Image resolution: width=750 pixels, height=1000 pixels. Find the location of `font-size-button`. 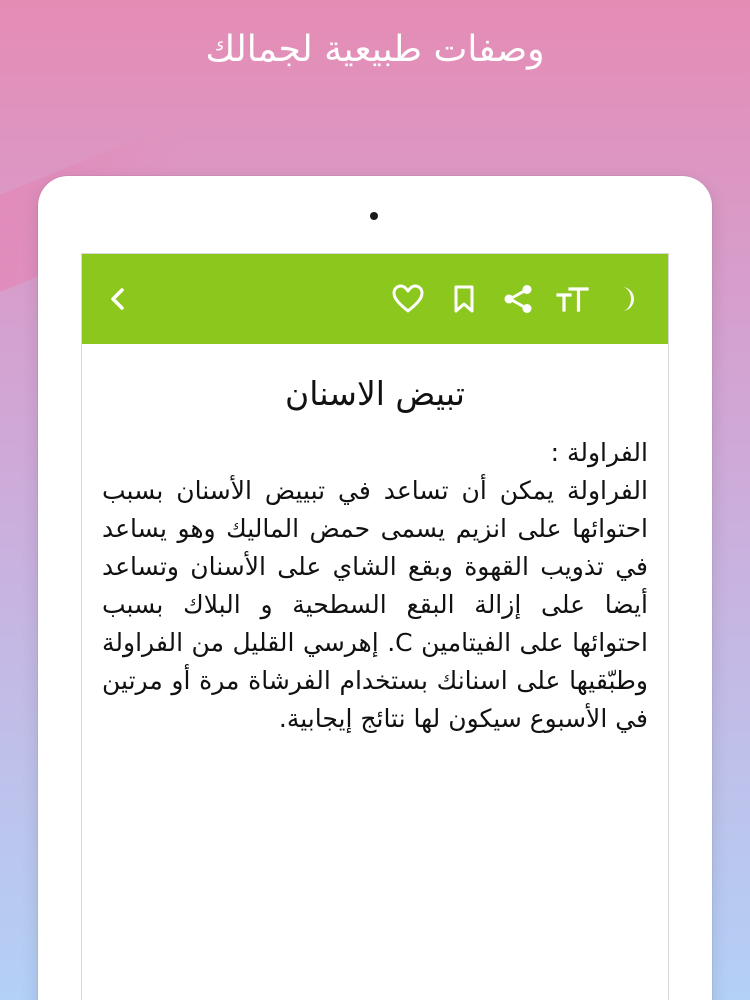

font-size-button is located at coordinates (572, 299).